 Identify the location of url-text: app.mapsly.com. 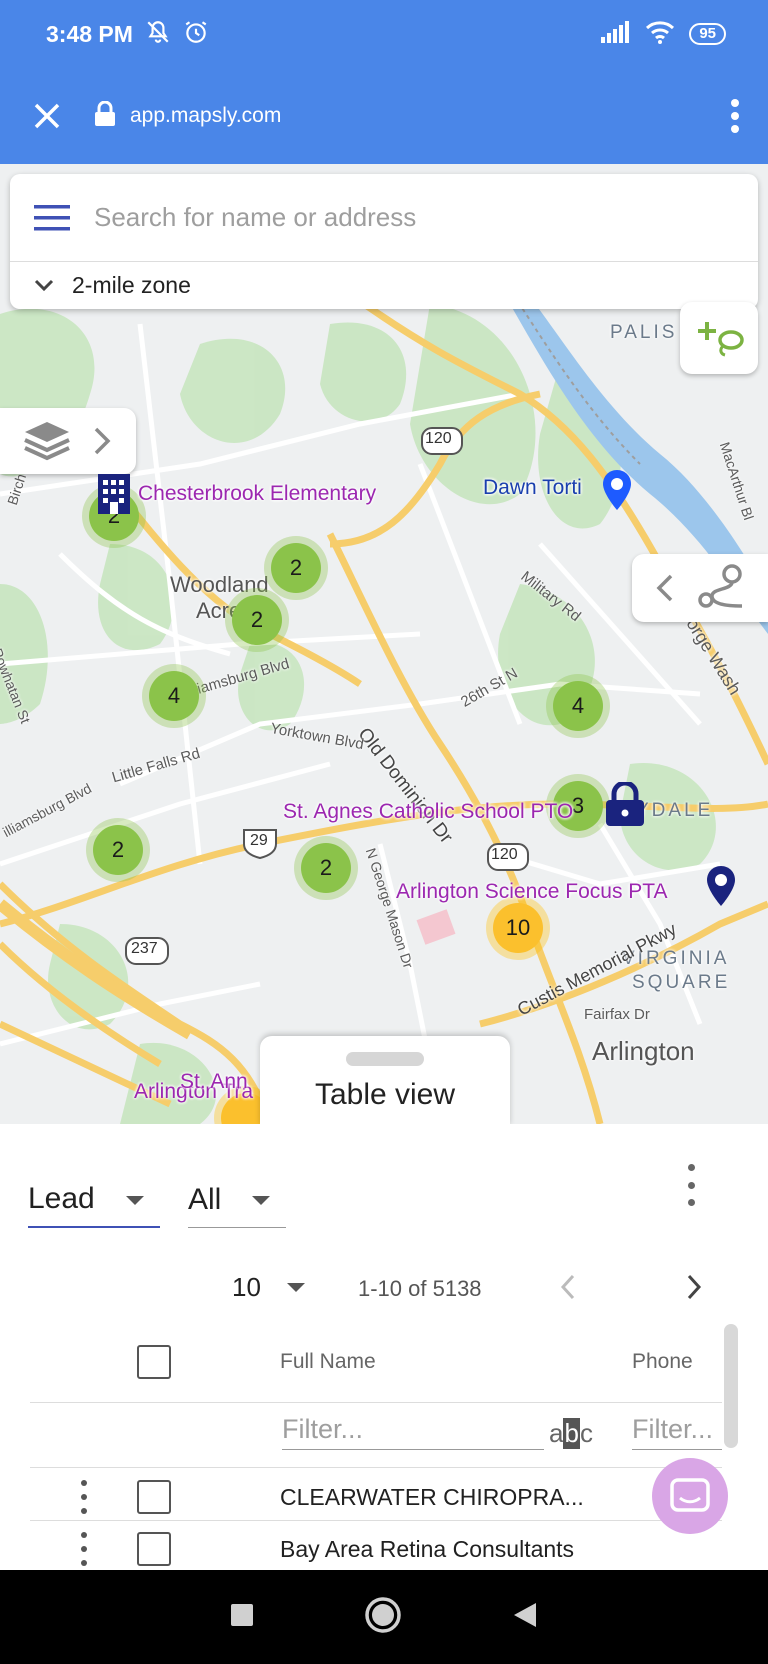
(206, 115).